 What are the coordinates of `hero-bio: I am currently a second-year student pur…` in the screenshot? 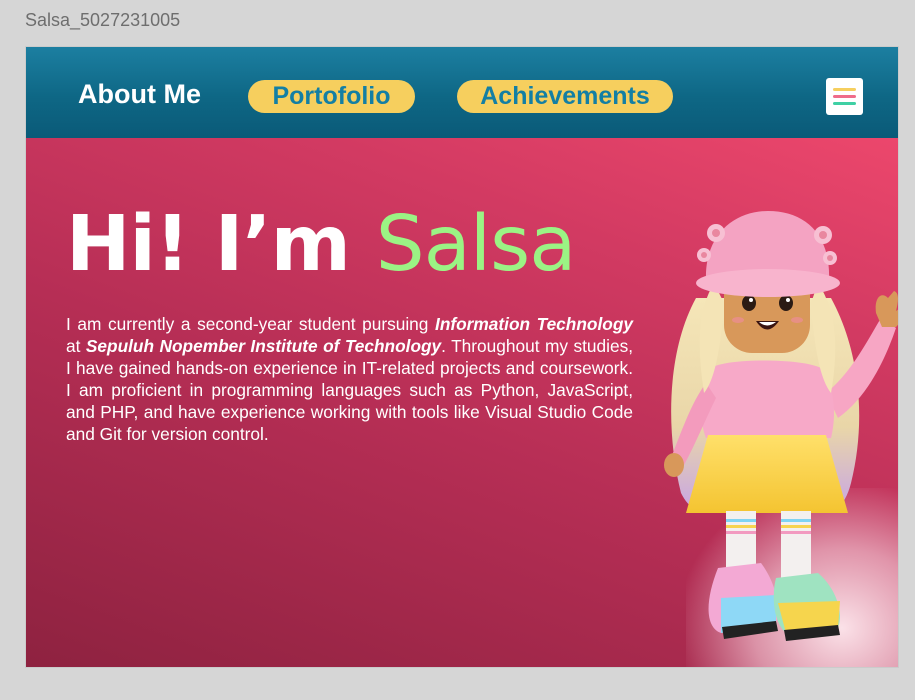 It's located at (349, 379).